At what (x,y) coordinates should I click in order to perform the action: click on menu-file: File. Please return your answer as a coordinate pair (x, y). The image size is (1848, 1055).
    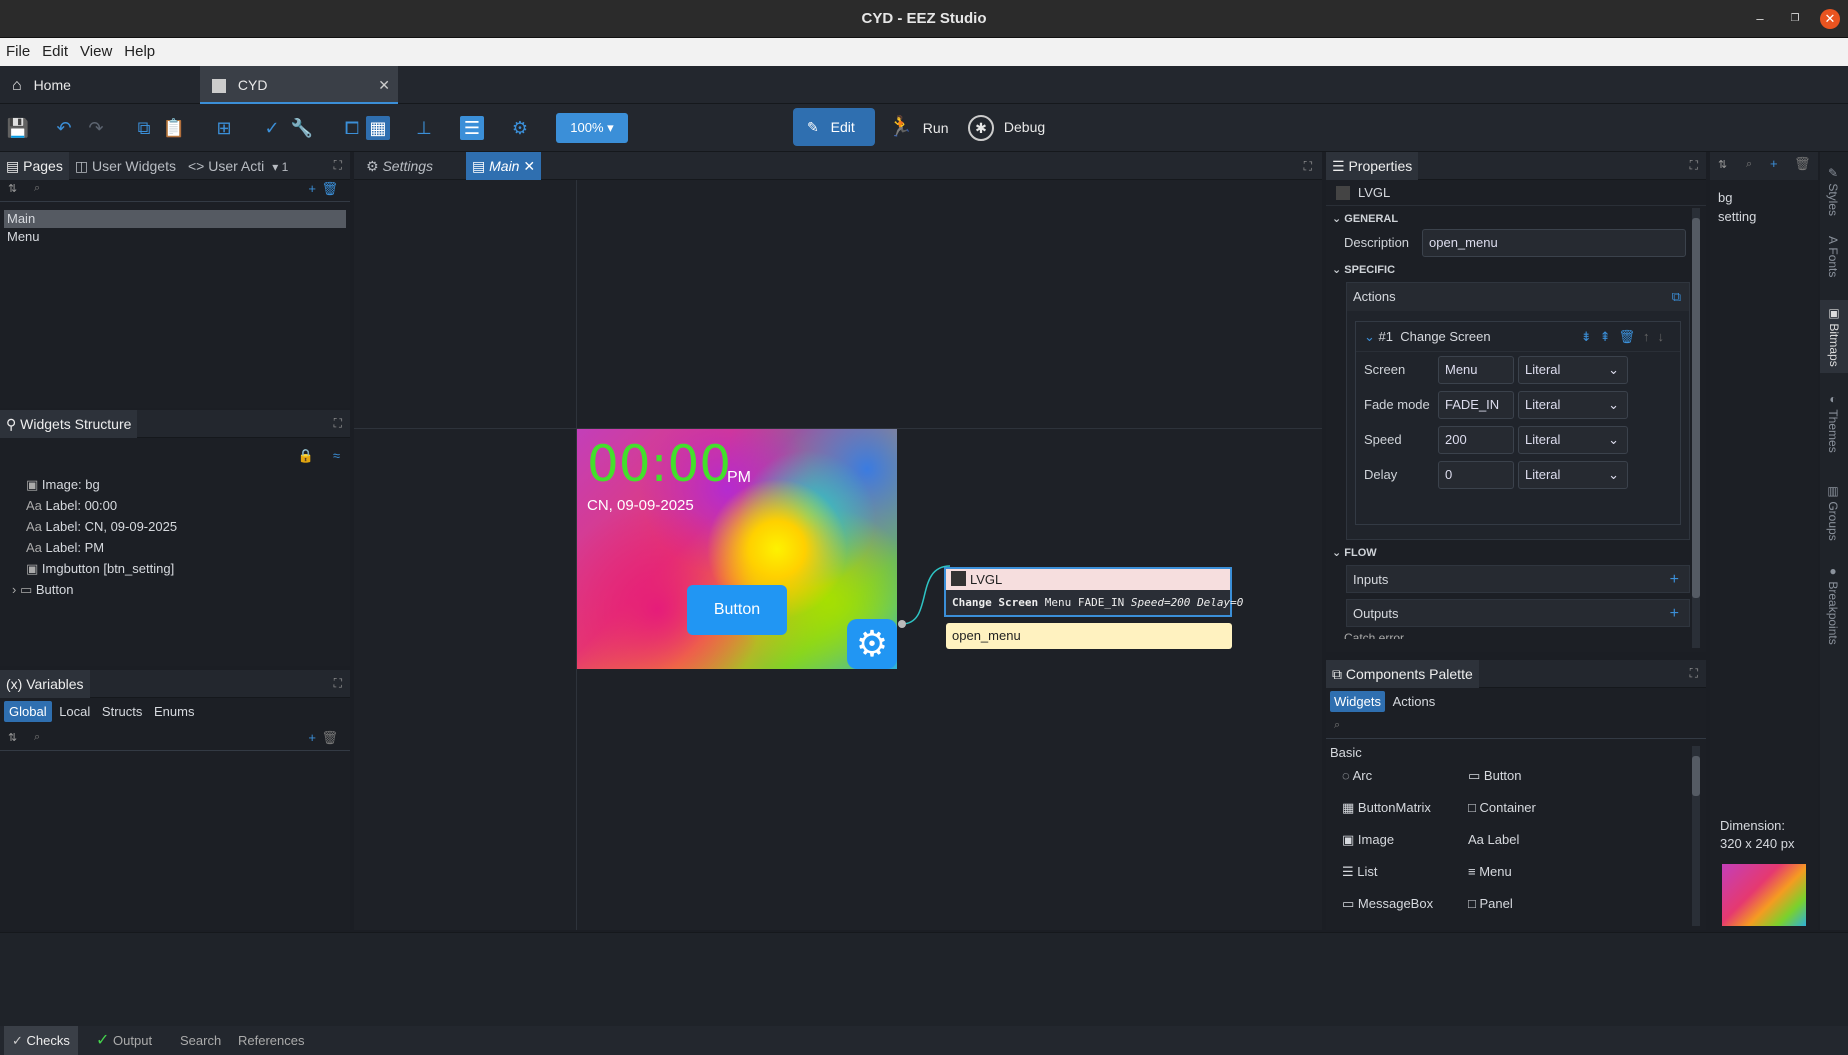
    Looking at the image, I should click on (18, 52).